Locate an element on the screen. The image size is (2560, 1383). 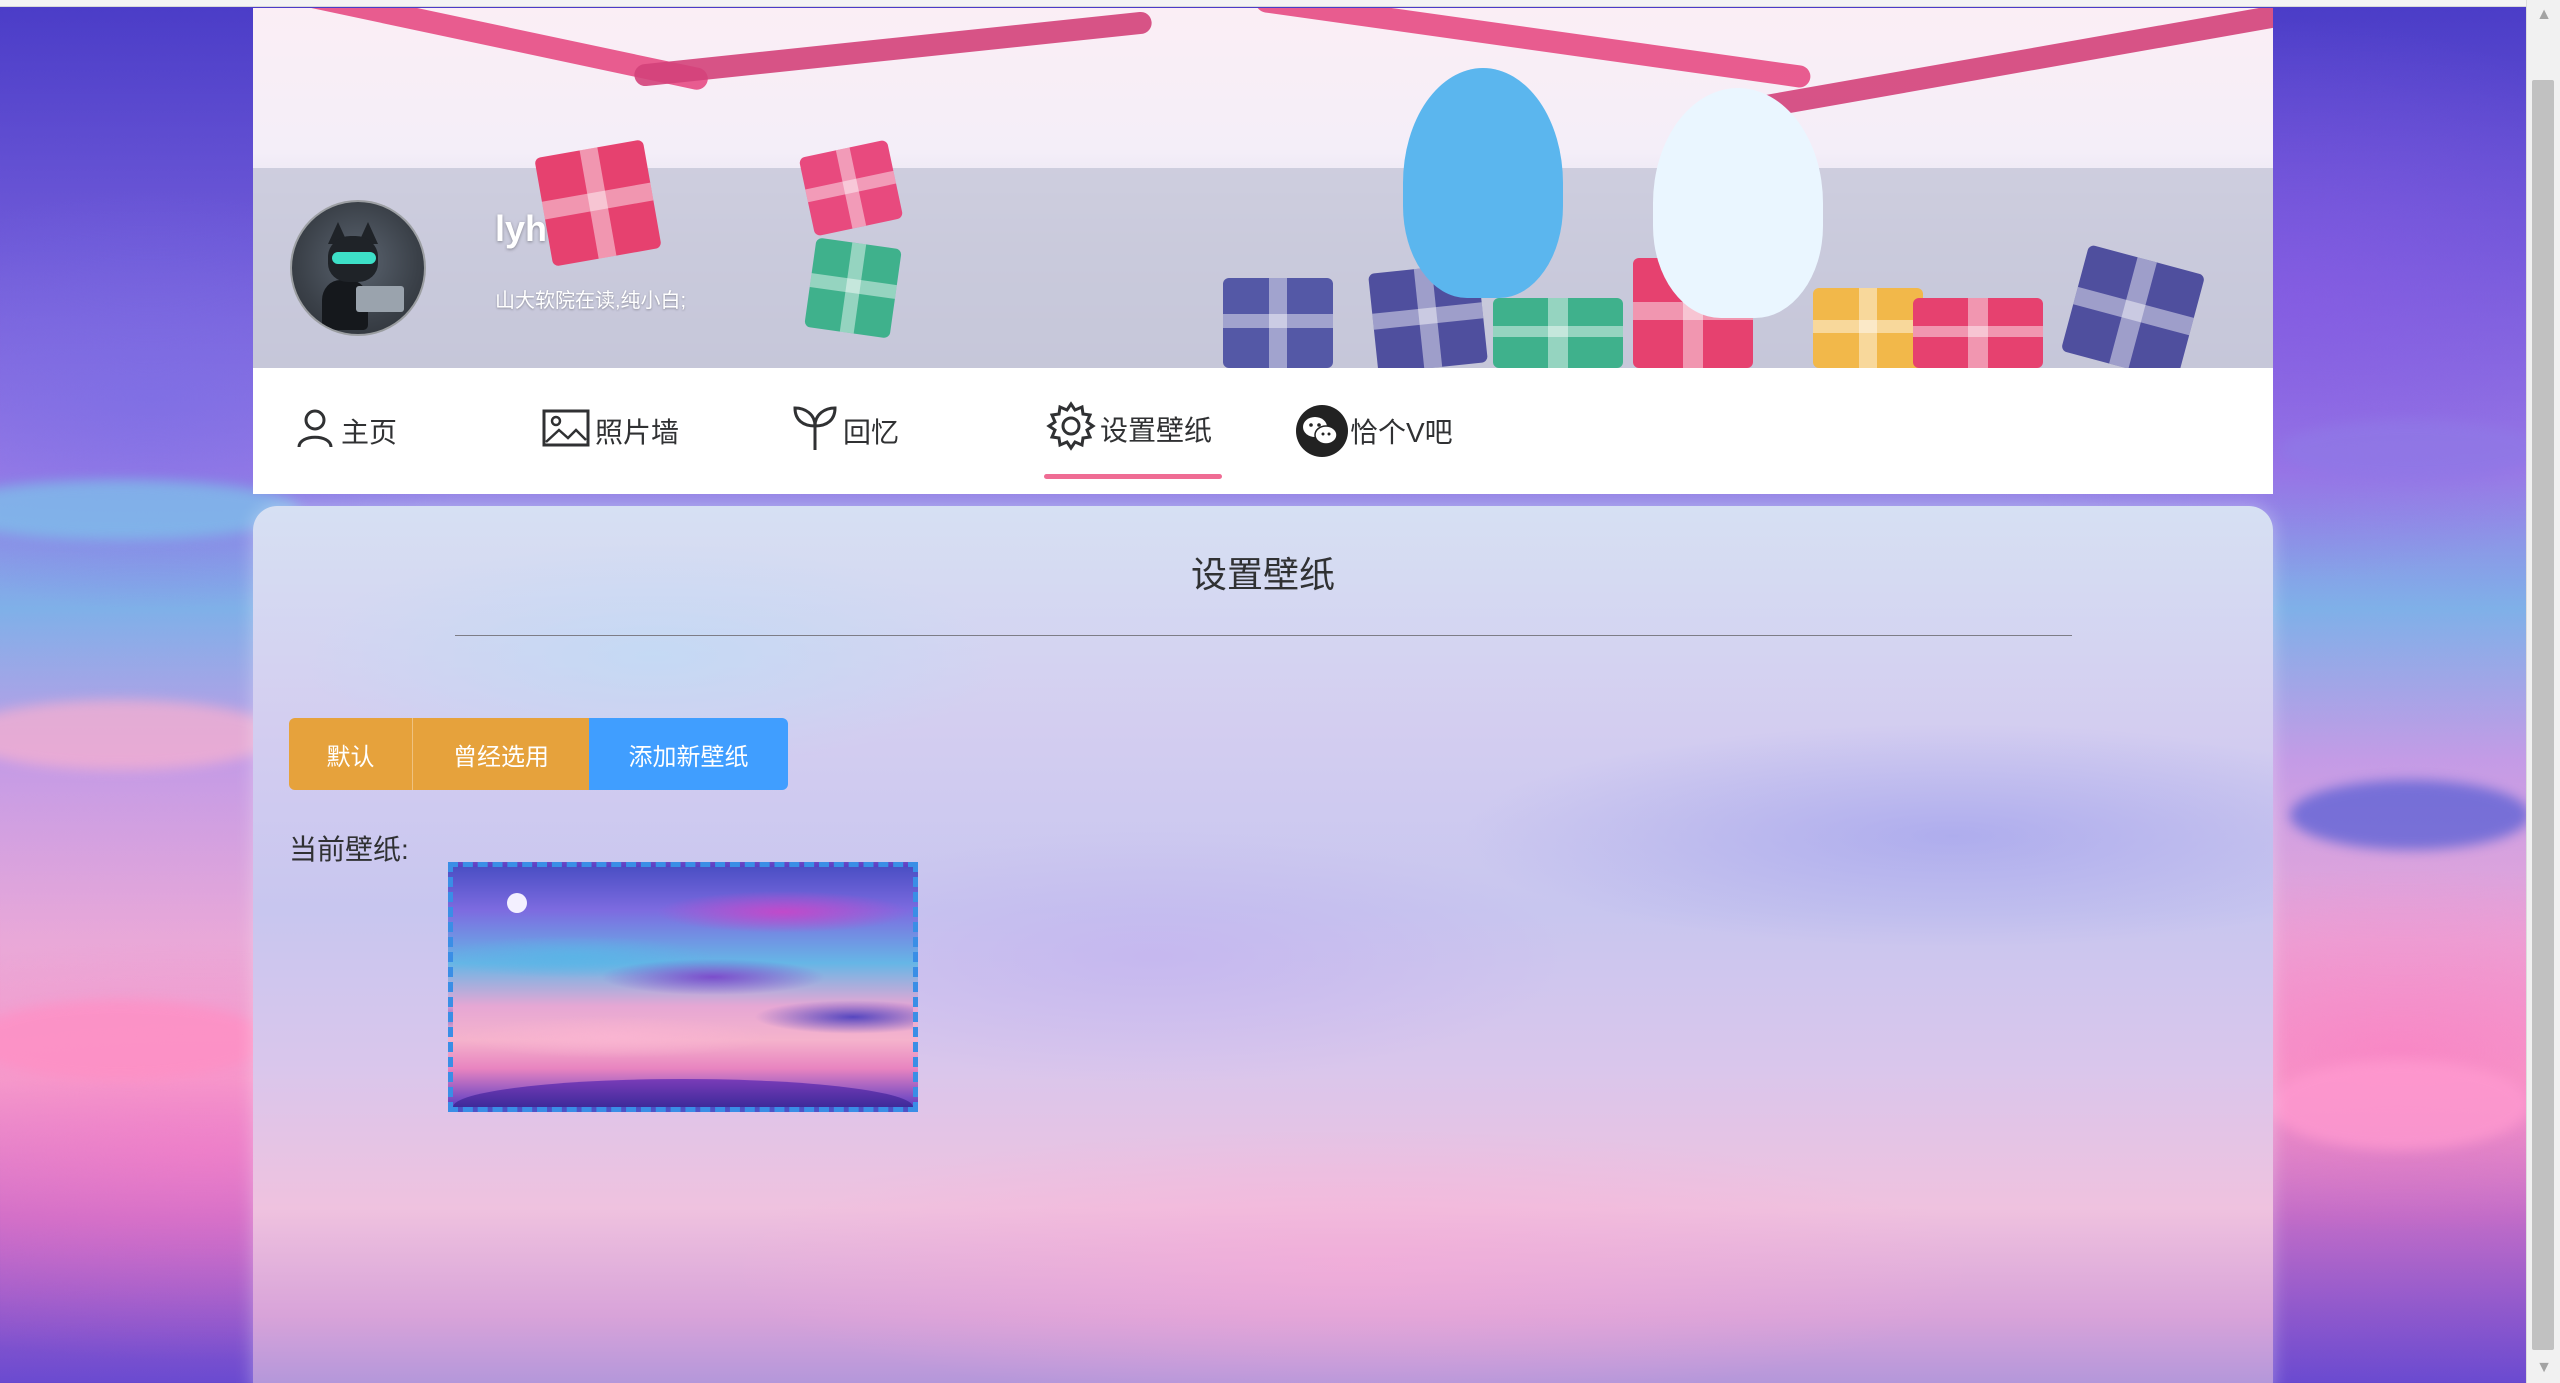
nav-label: 设置壁纸 is located at coordinates (1156, 430).